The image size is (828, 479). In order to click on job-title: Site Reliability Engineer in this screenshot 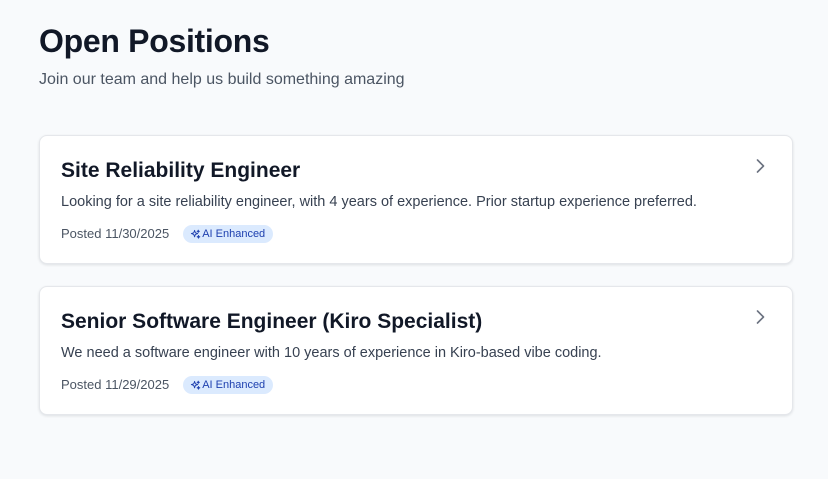, I will do `click(181, 170)`.